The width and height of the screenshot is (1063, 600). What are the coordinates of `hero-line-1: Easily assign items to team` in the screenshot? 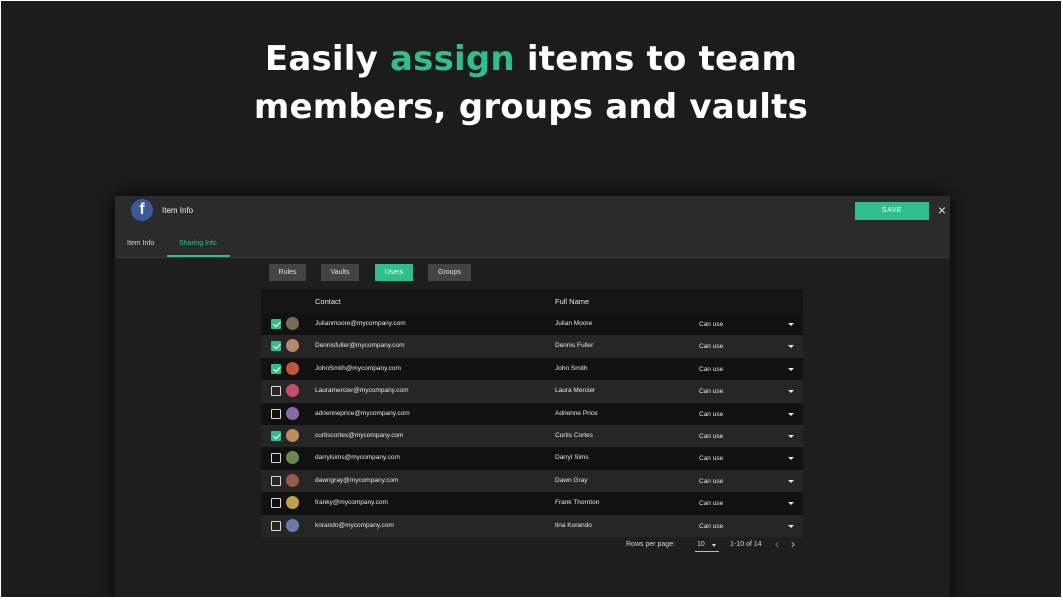 It's located at (531, 59).